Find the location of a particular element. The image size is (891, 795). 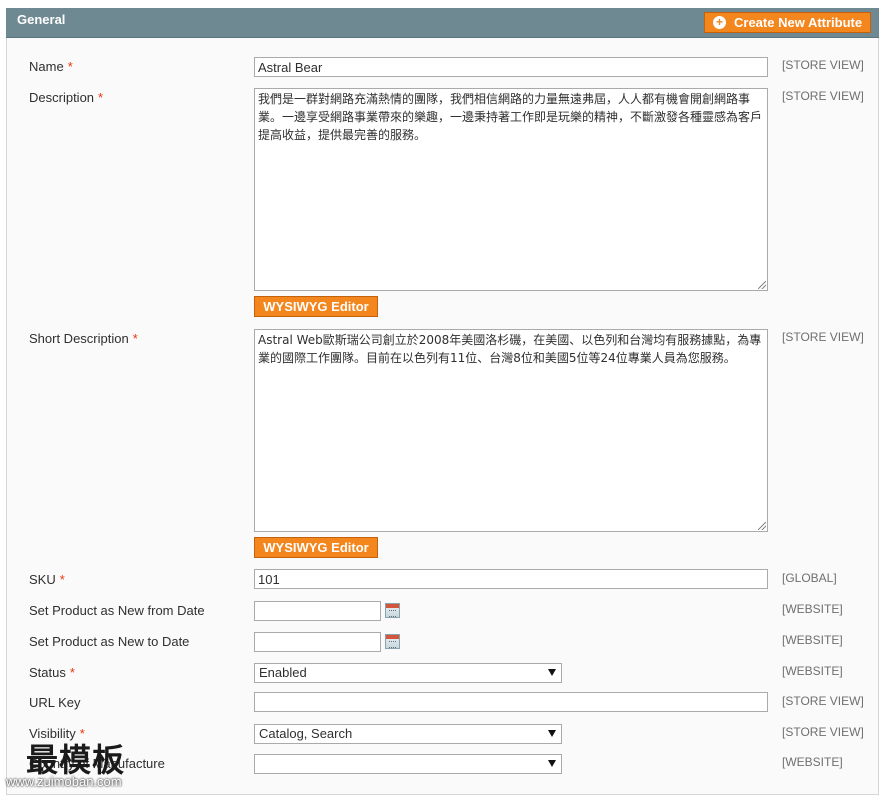

new-to-date-input is located at coordinates (317, 642).